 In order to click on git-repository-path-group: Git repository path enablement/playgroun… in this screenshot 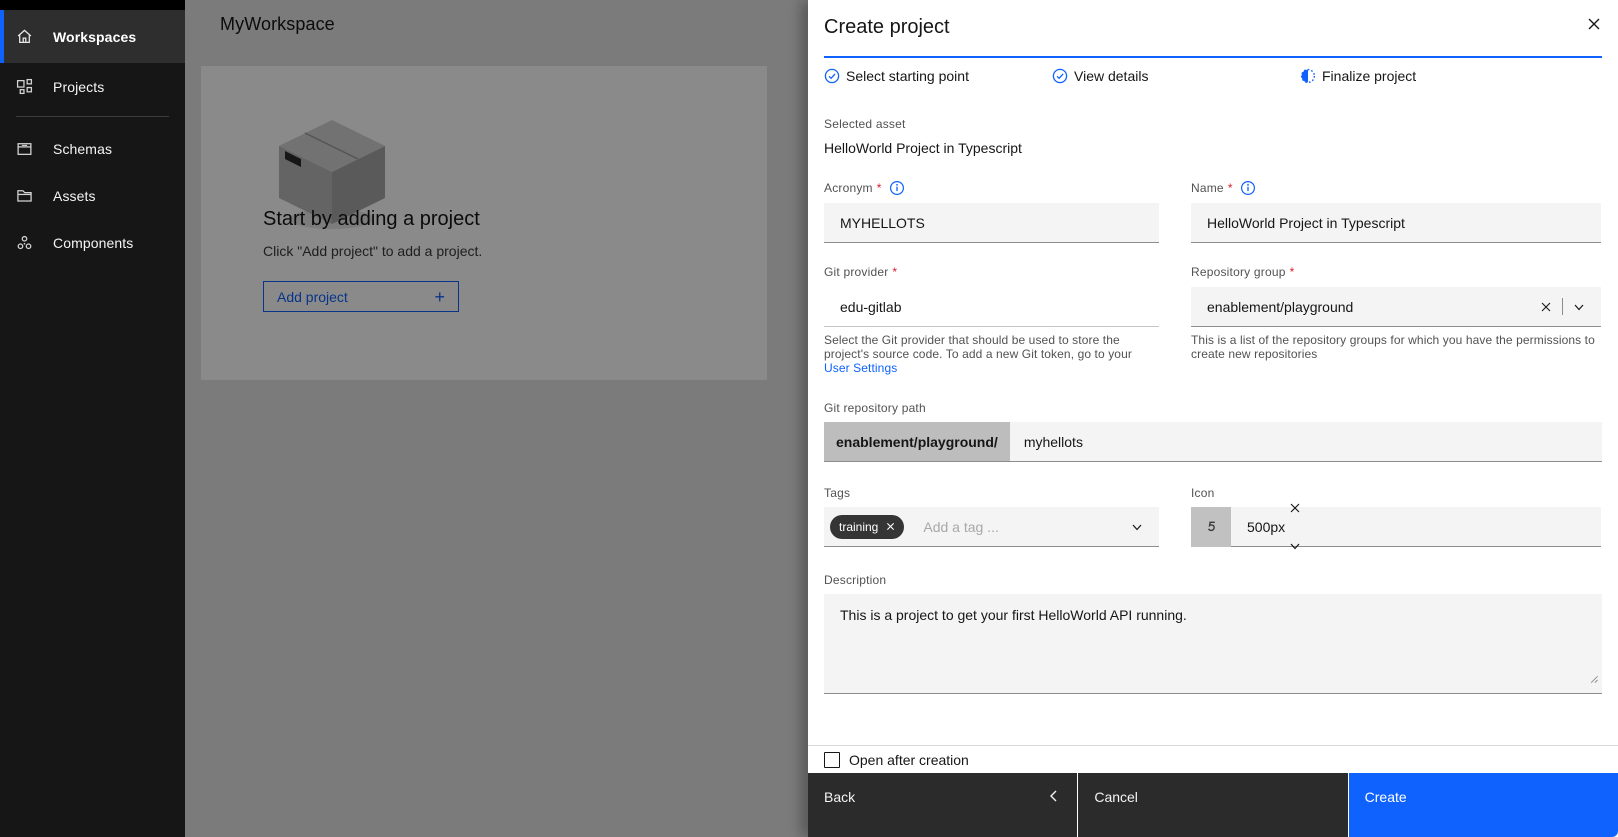, I will do `click(1213, 431)`.